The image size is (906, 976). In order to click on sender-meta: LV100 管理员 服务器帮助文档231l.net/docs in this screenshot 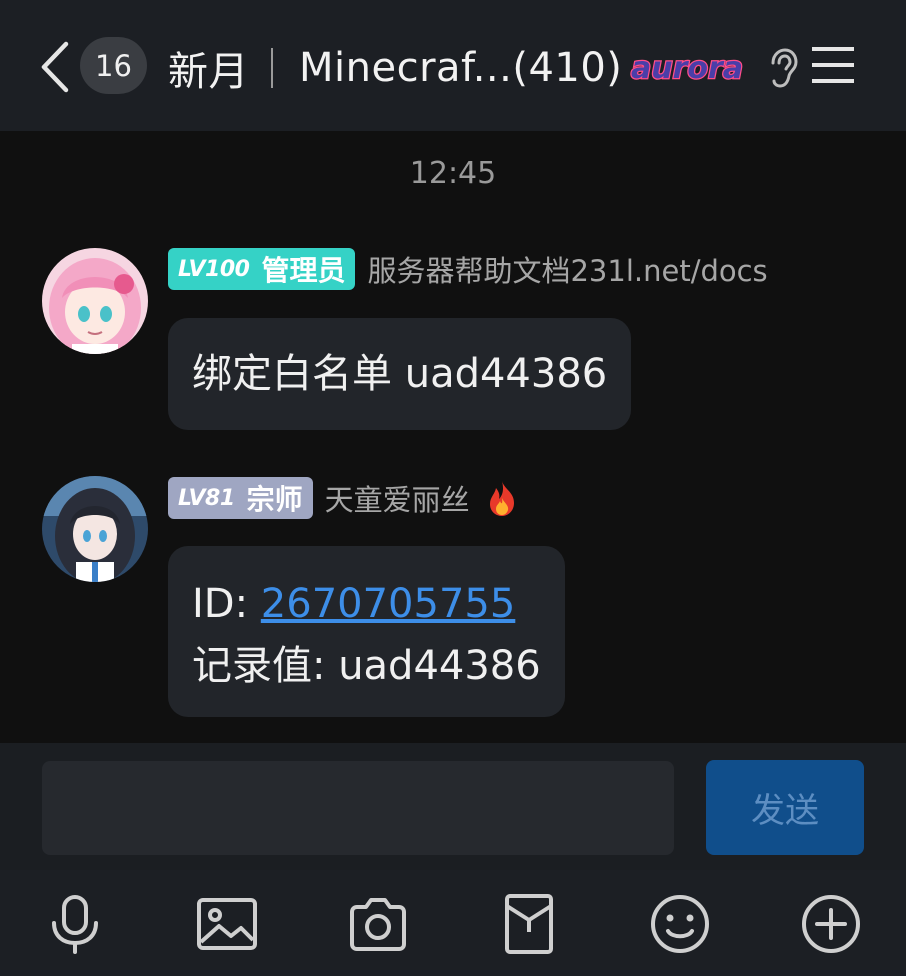, I will do `click(468, 269)`.